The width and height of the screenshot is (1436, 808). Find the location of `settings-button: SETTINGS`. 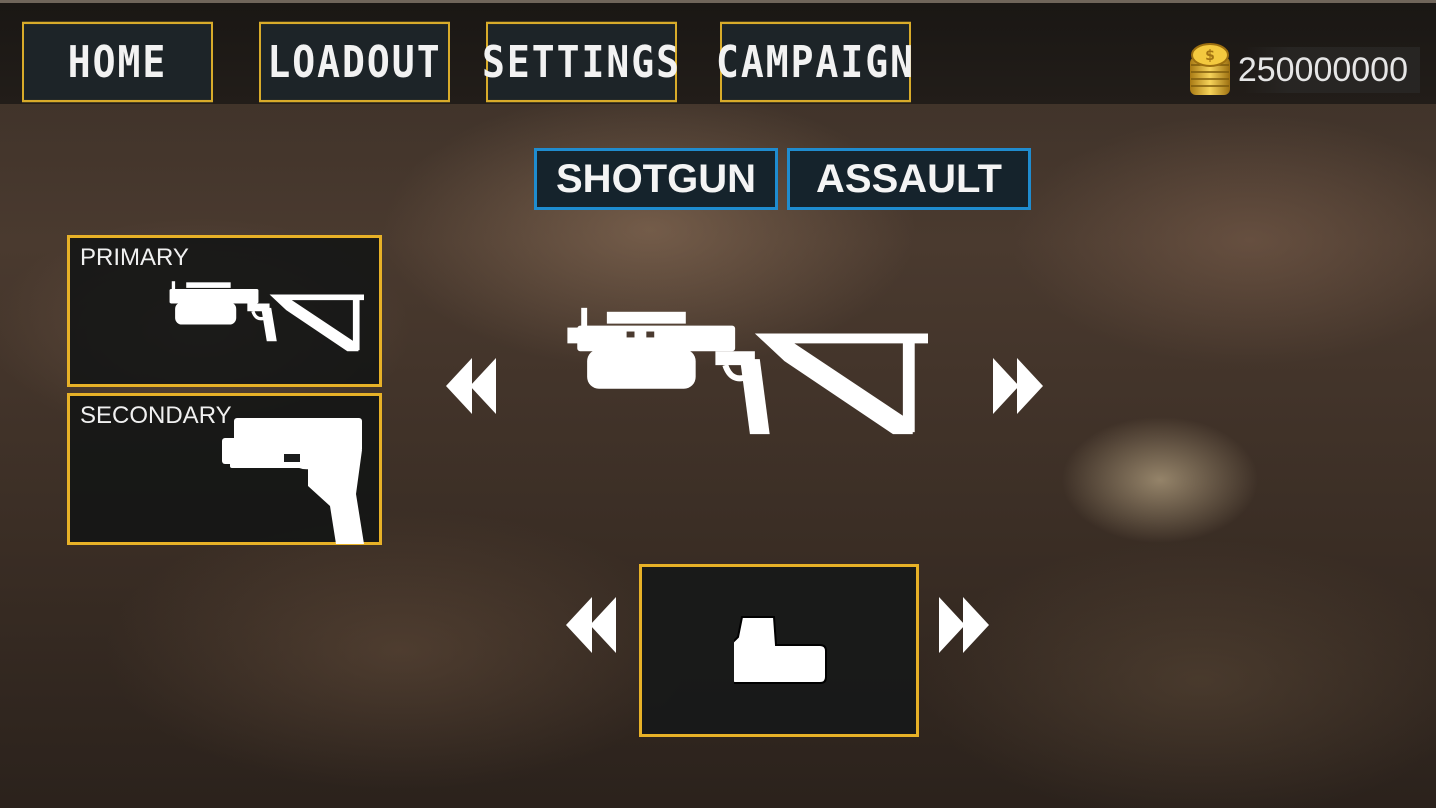

settings-button: SETTINGS is located at coordinates (580, 62).